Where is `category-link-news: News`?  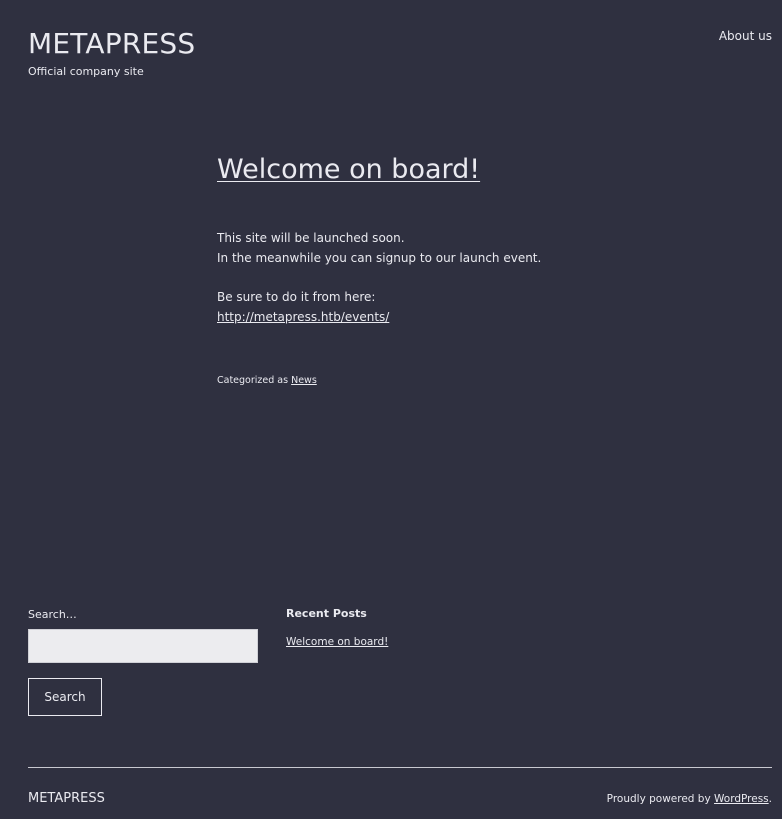
category-link-news: News is located at coordinates (304, 380).